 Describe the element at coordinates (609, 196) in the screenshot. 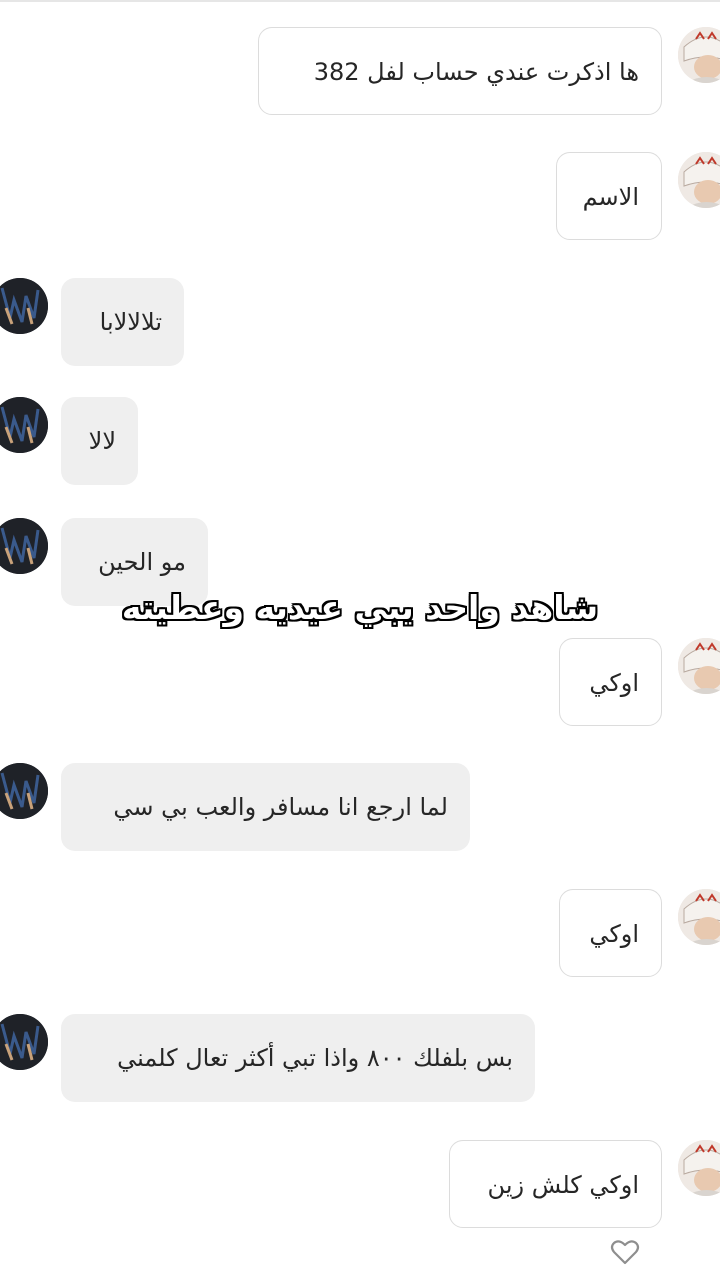

I see `message-bubble-outgoing: الاسم` at that location.